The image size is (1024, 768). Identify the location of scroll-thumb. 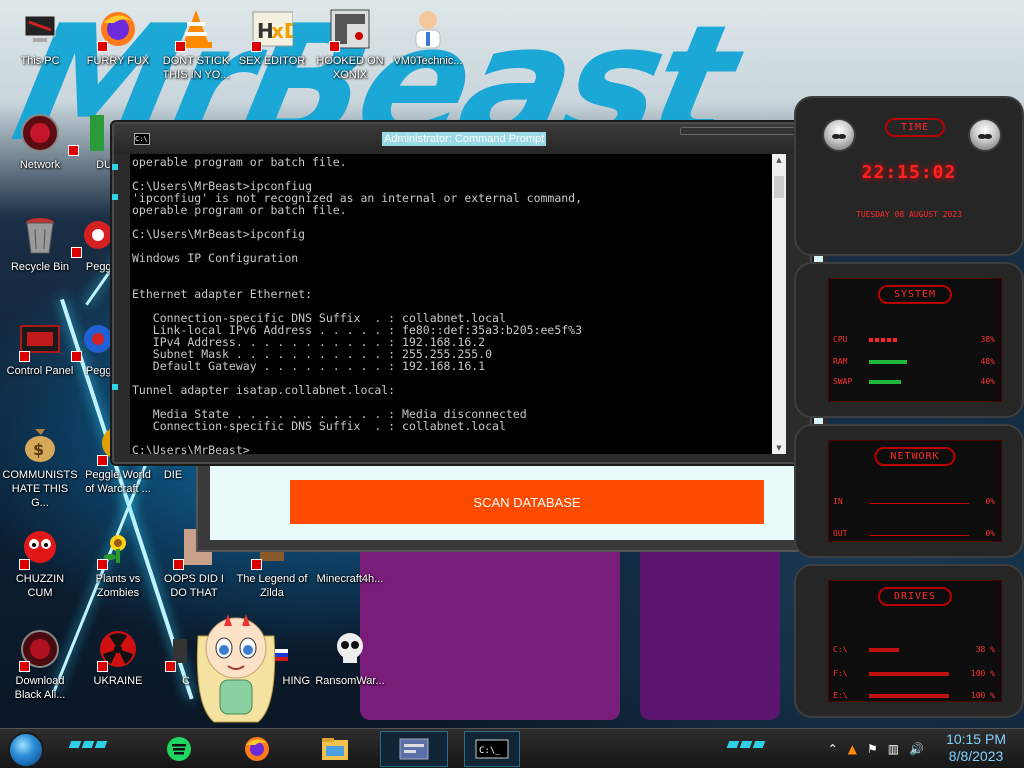
(779, 187).